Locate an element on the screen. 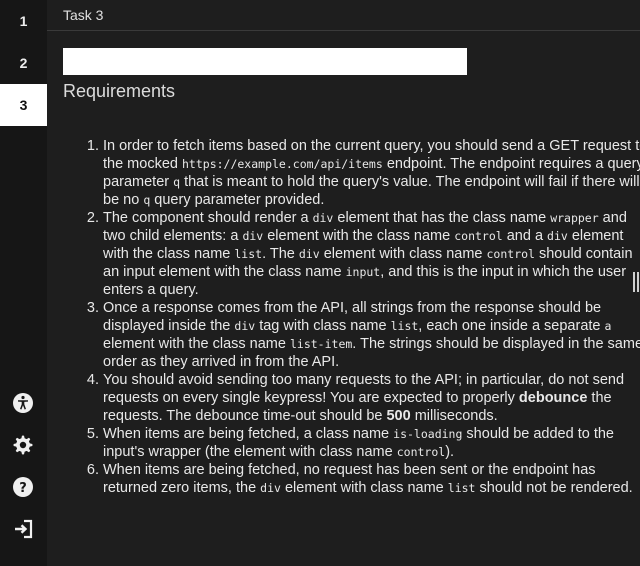  requirement-text: ). is located at coordinates (450, 452).